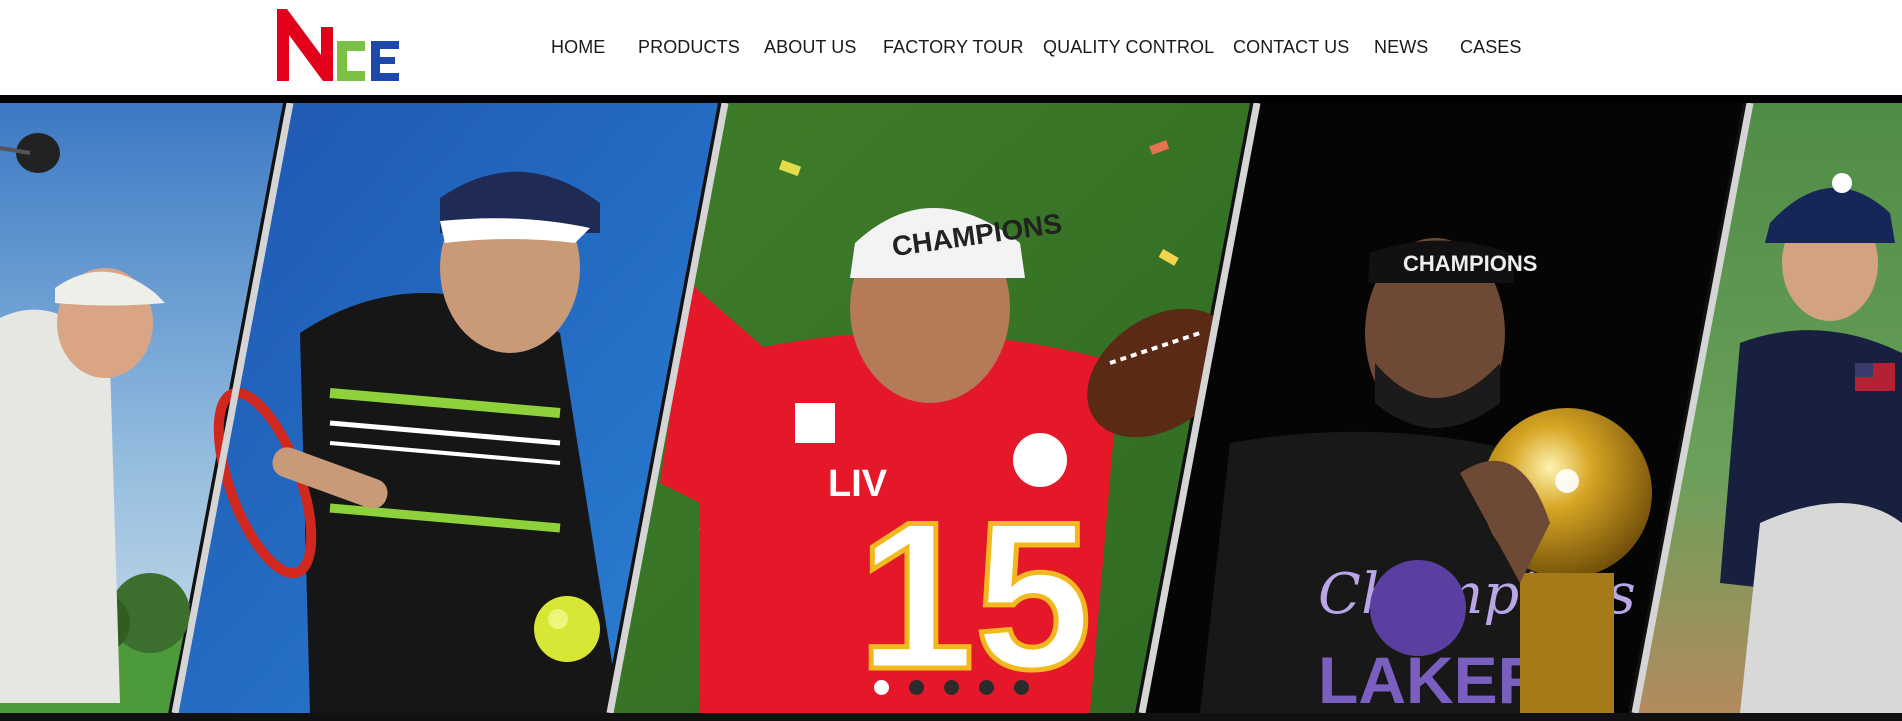 The image size is (1902, 721). Describe the element at coordinates (385, 61) in the screenshot. I see `logo-letter-e` at that location.